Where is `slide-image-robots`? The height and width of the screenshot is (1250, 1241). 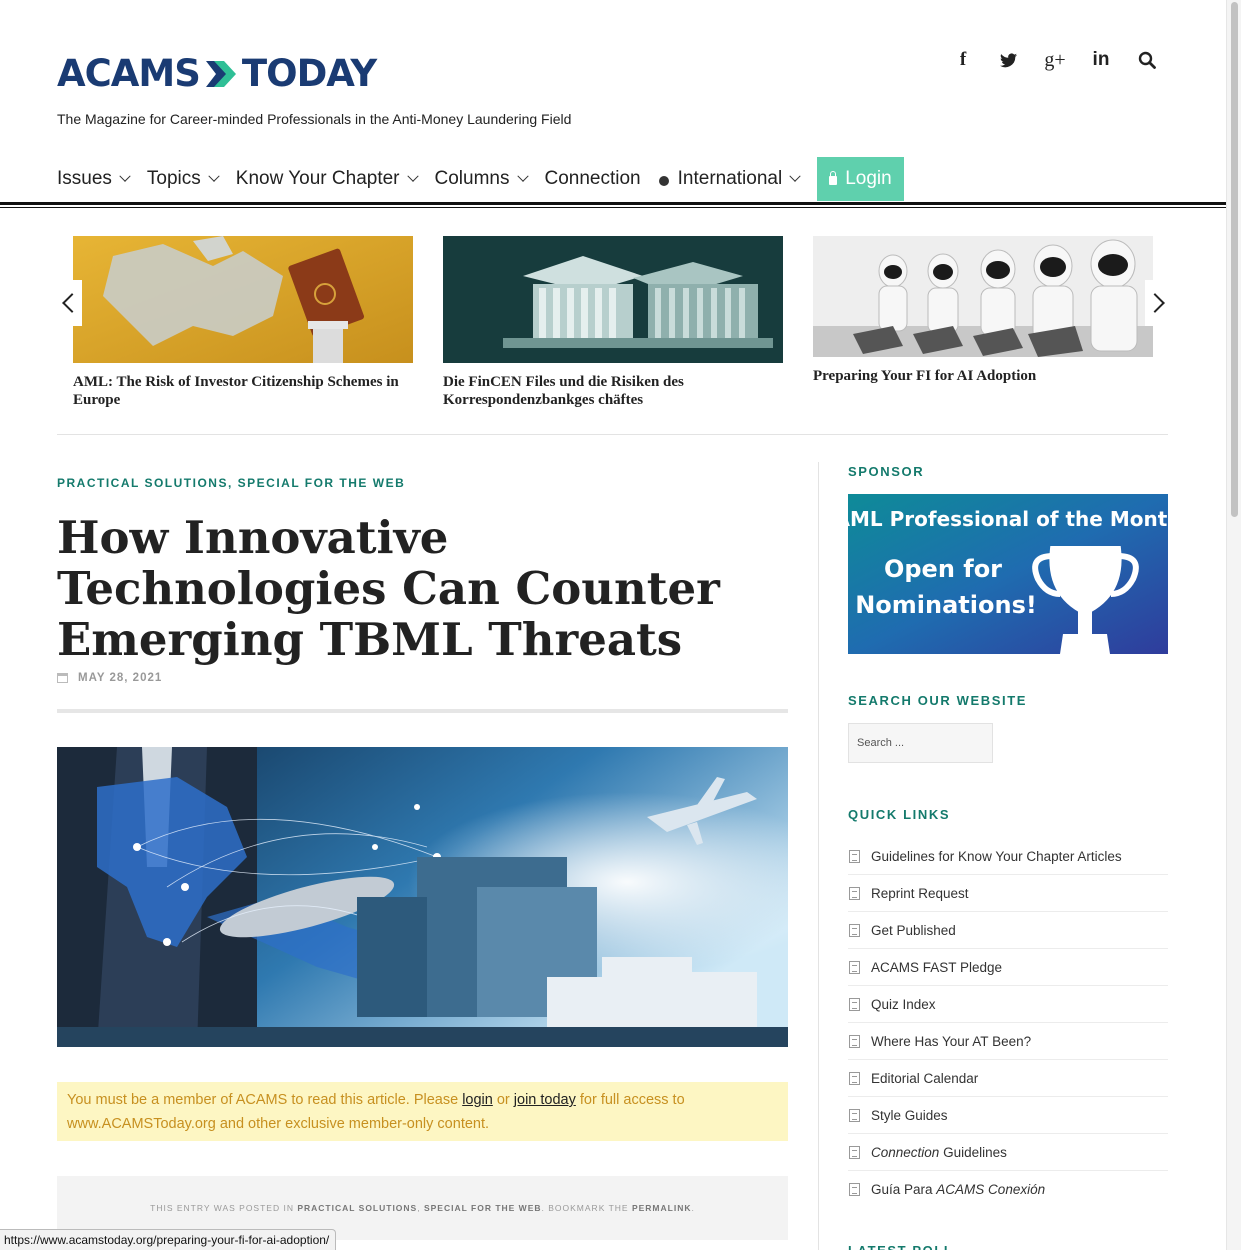
slide-image-robots is located at coordinates (983, 296).